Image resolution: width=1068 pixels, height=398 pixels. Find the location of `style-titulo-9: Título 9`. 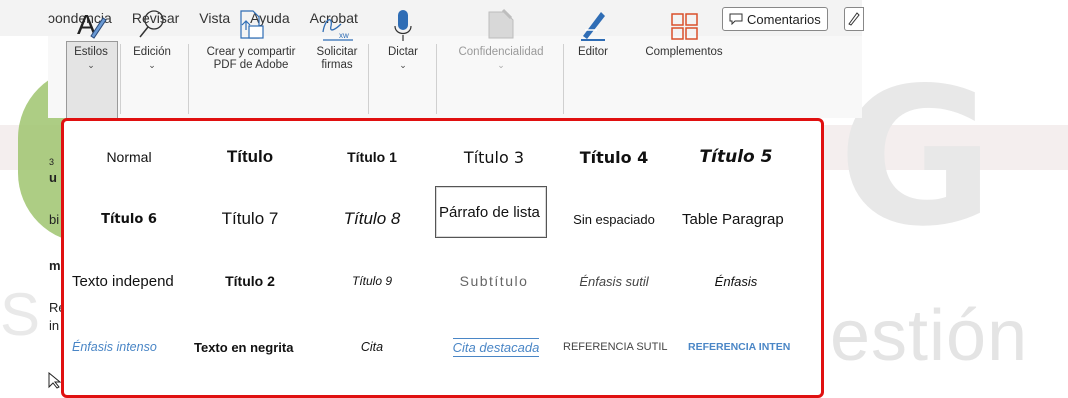

style-titulo-9: Título 9 is located at coordinates (372, 281).